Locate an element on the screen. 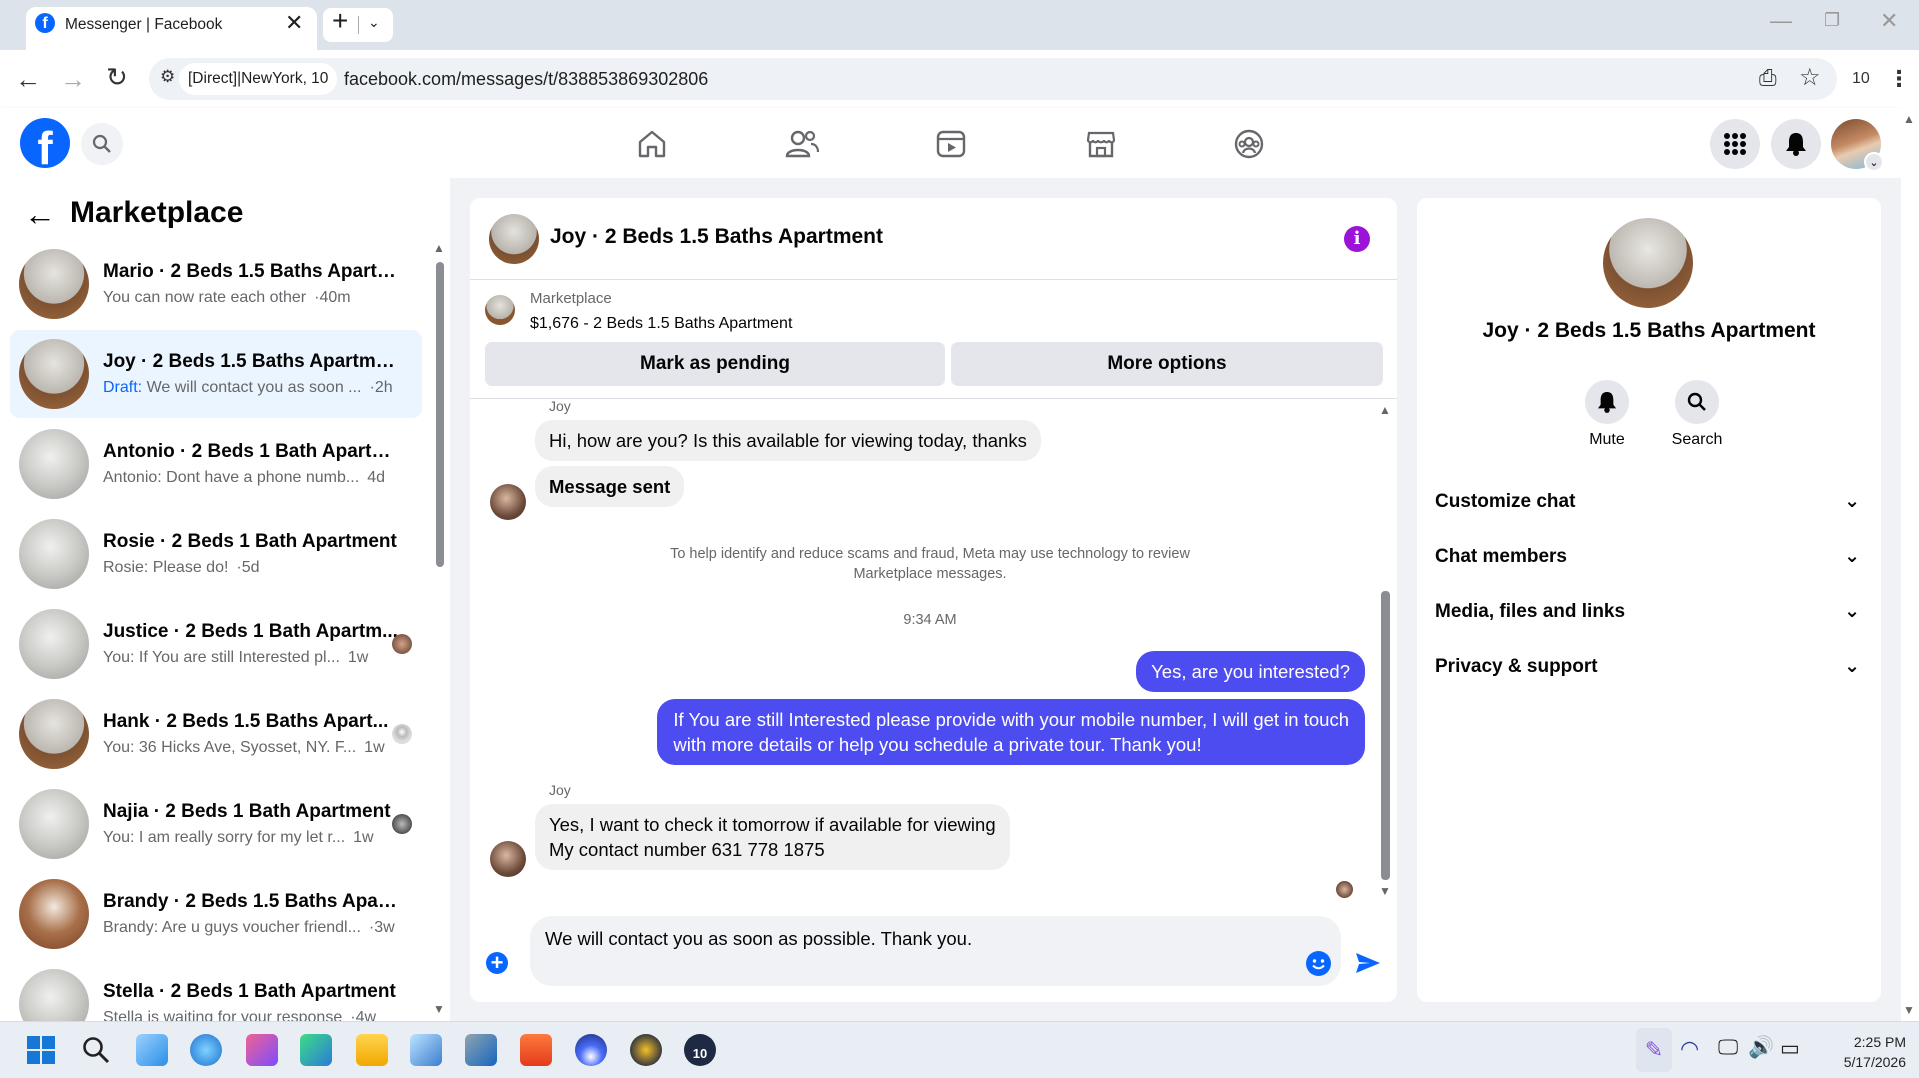 Image resolution: width=1919 pixels, height=1078 pixels. conversation-time: 4d is located at coordinates (376, 477).